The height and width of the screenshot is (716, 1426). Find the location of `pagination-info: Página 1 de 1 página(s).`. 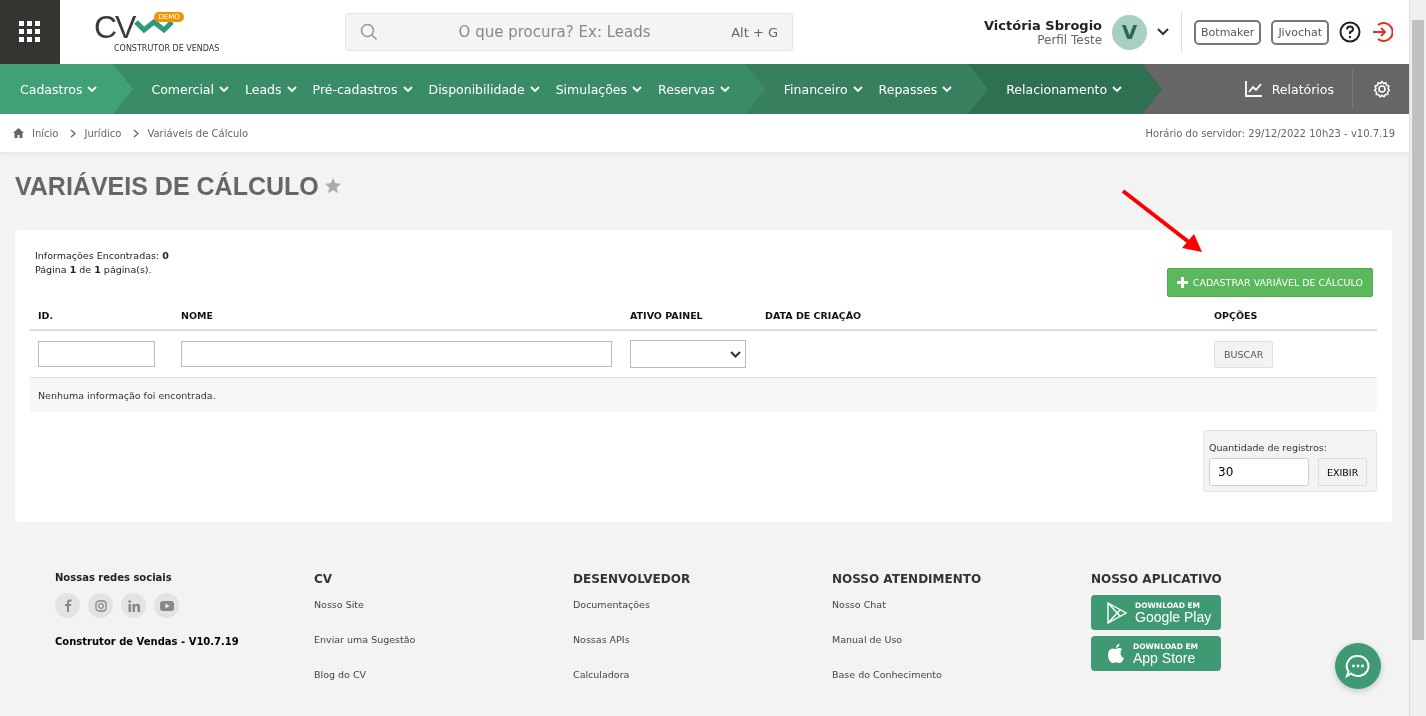

pagination-info: Página 1 de 1 página(s). is located at coordinates (94, 269).